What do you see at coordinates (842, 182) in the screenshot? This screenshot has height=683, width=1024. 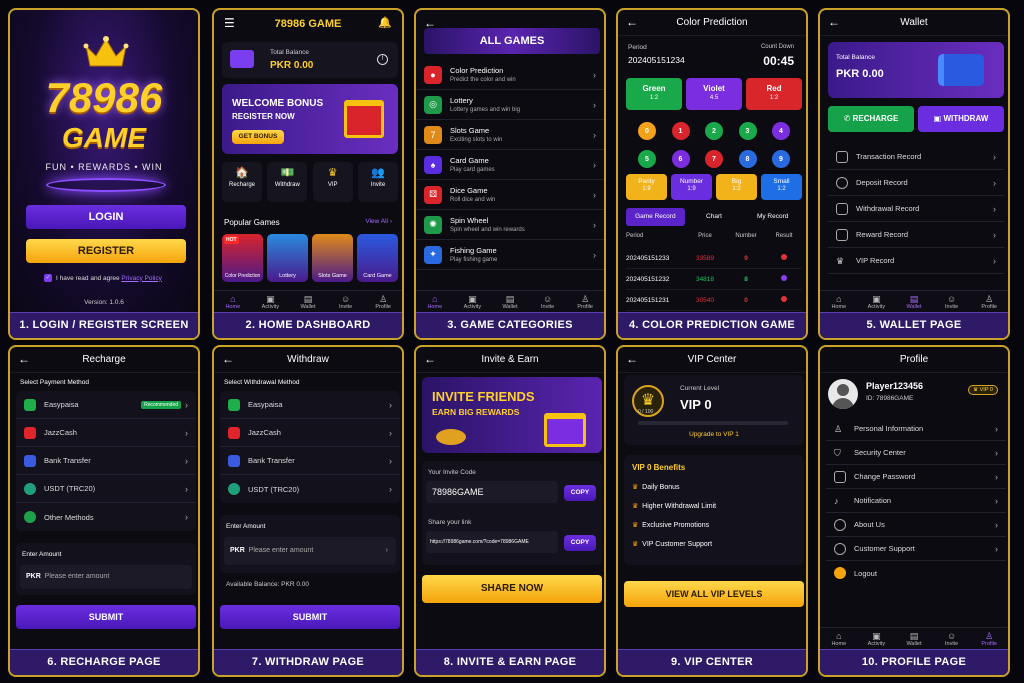 I see `deposit-icon` at bounding box center [842, 182].